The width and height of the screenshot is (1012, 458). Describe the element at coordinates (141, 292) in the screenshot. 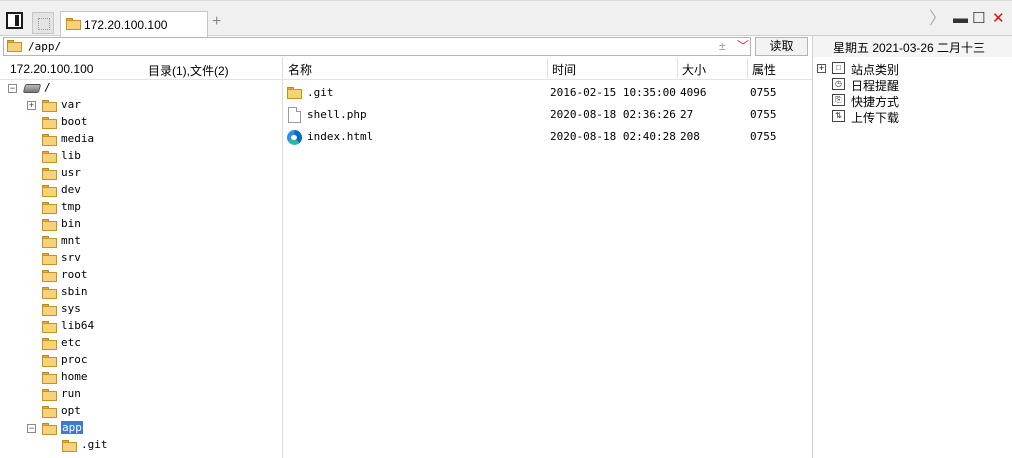

I see `tree-item-sbin: sbin` at that location.